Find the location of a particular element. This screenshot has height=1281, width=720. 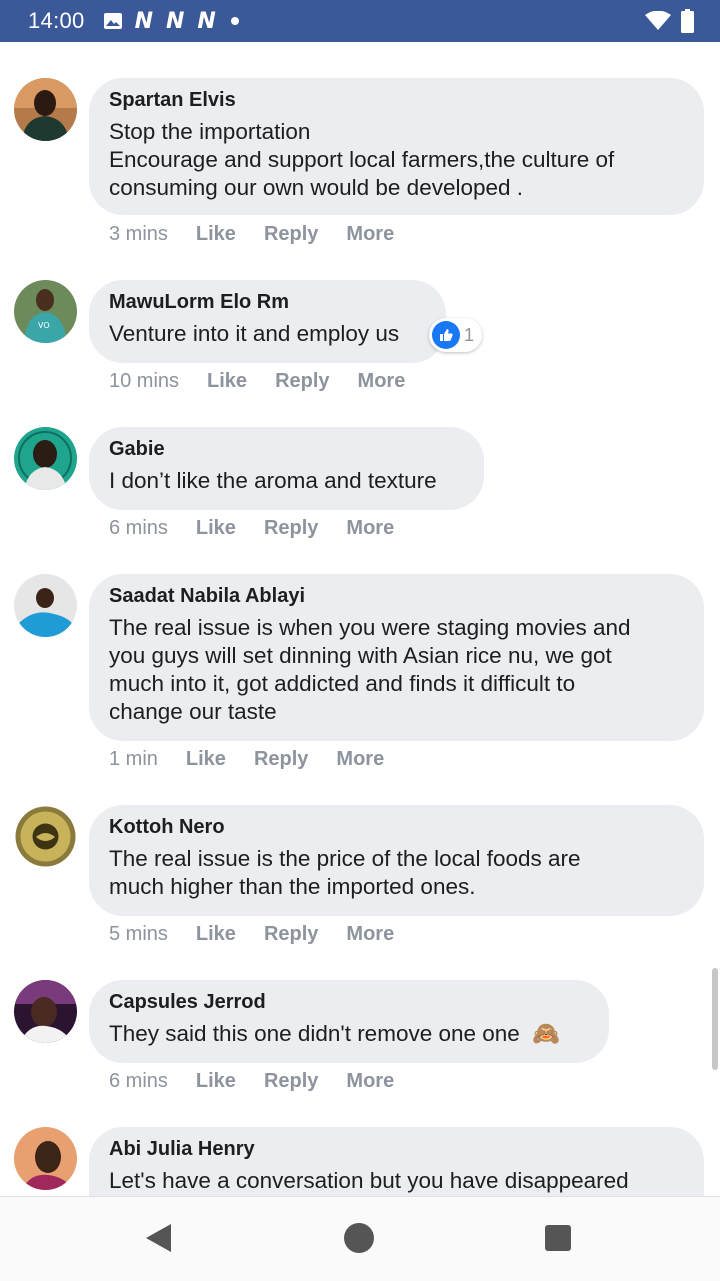

comment-time: 10 mins is located at coordinates (144, 381).